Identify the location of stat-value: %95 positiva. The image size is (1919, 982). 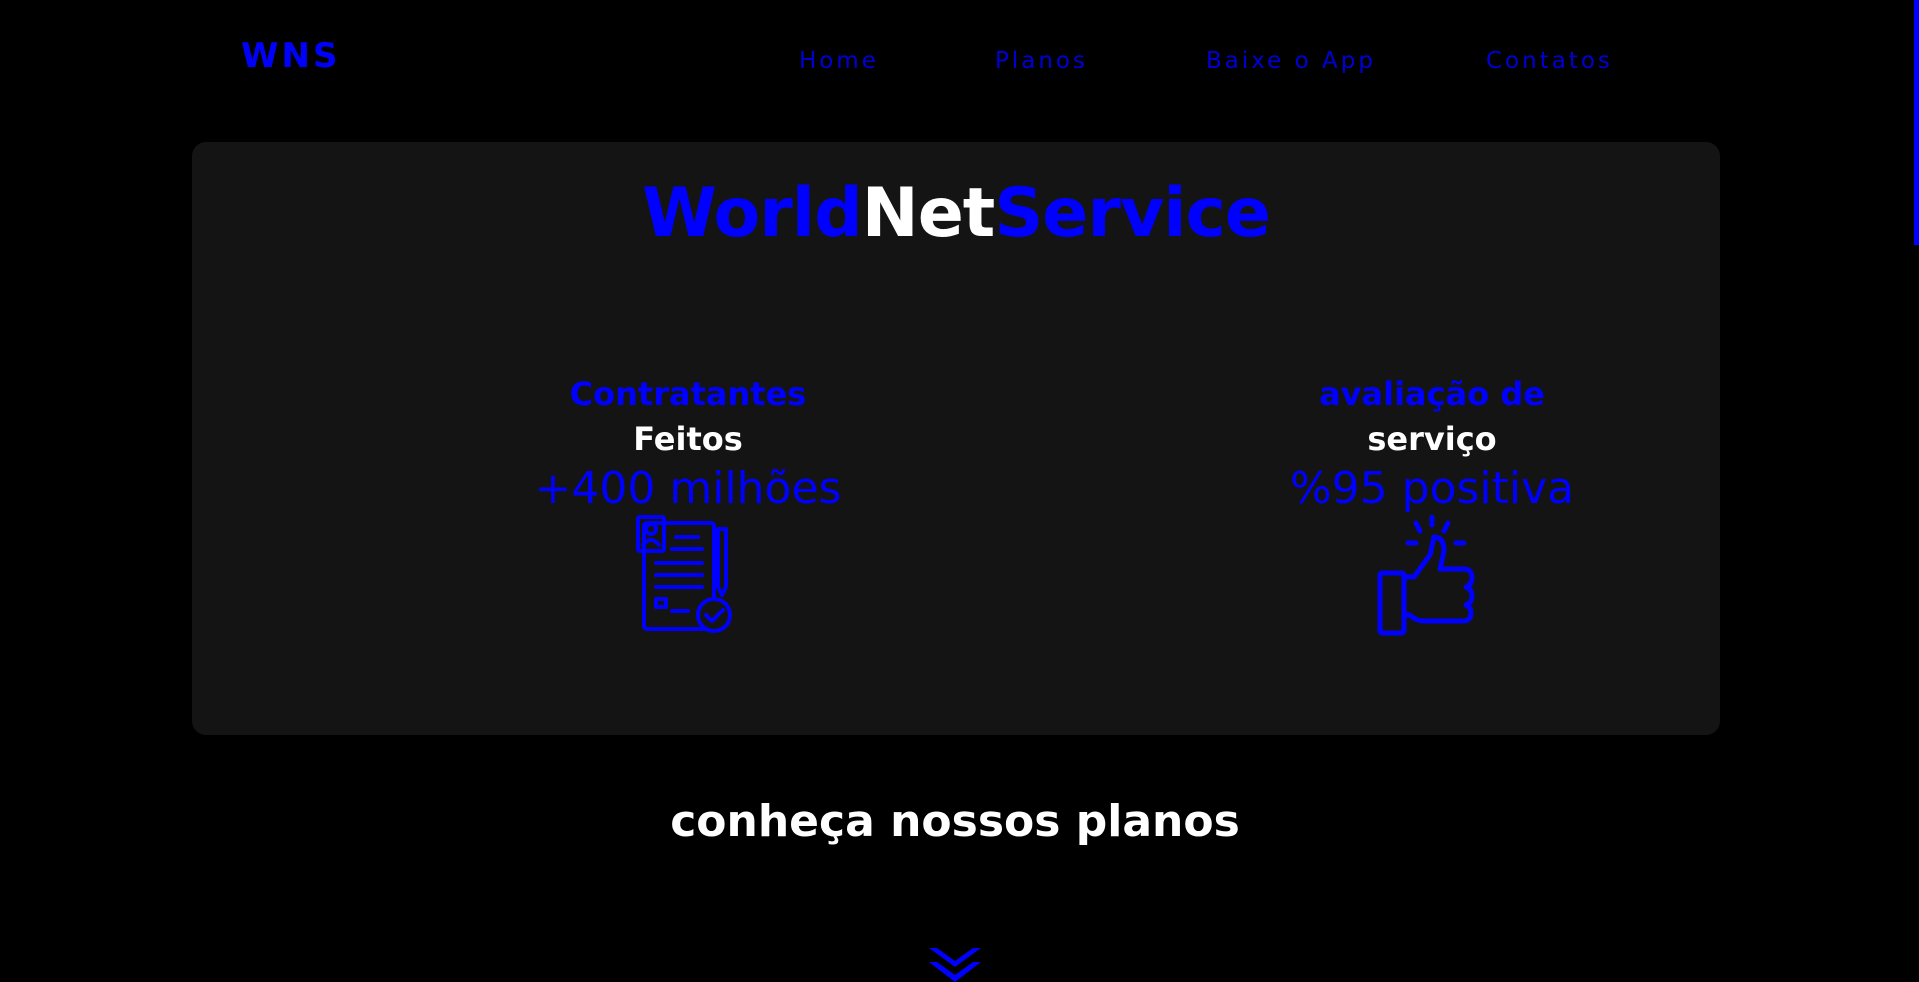
(1432, 488).